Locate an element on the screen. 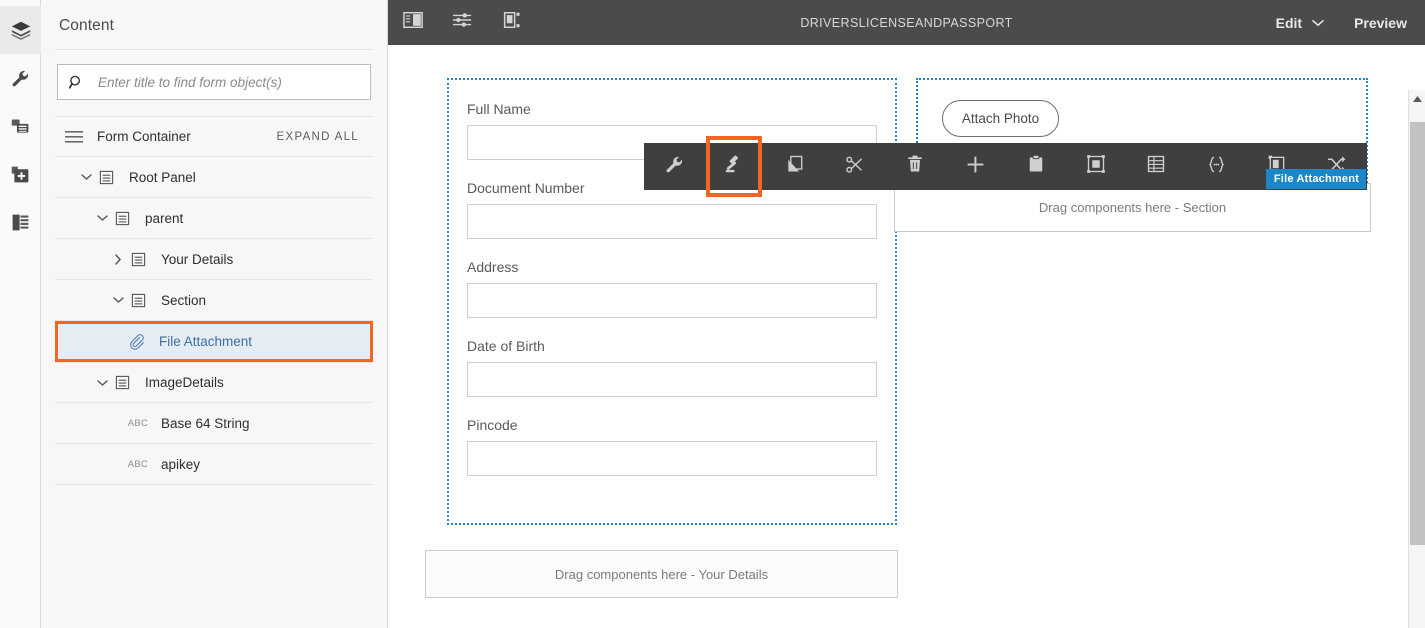 Image resolution: width=1425 pixels, height=628 pixels. rail-item-content is located at coordinates (20, 222).